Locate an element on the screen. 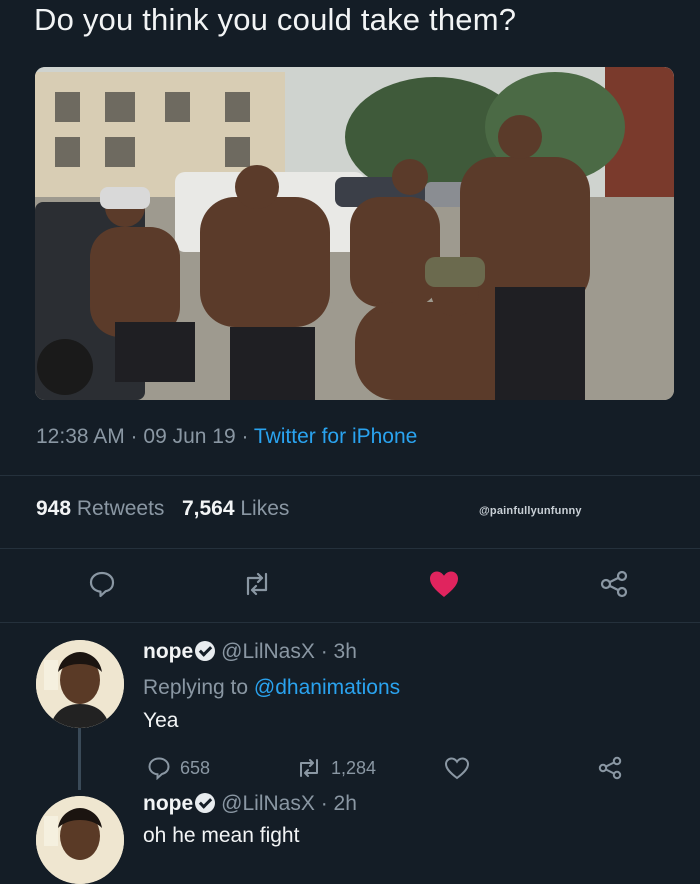 The width and height of the screenshot is (700, 884). retweet-count: 1,284 is located at coordinates (354, 767).